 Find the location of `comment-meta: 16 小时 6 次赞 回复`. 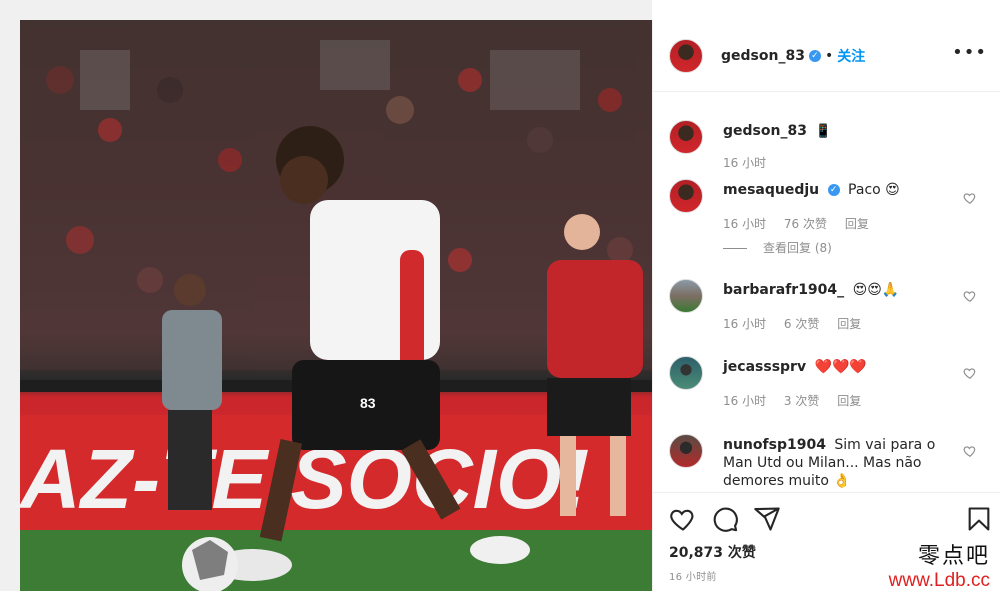

comment-meta: 16 小时 6 次赞 回复 is located at coordinates (799, 323).